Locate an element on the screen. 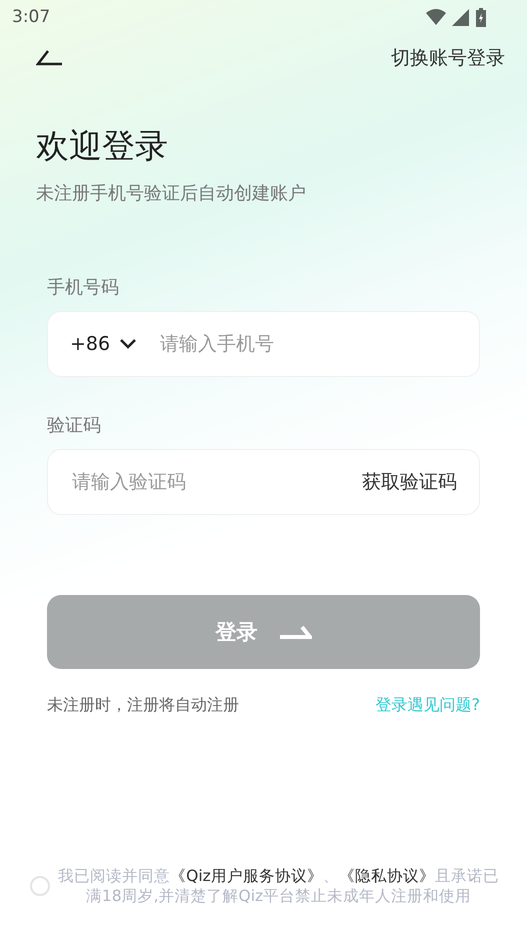 This screenshot has width=527, height=937. agreement-text: 我已阅读并同意《Qiz用户服务协议》、《隐私协议》且承诺已满18周岁,并清楚了解Qiz平台禁止未成年人注册和使用 is located at coordinates (278, 886).